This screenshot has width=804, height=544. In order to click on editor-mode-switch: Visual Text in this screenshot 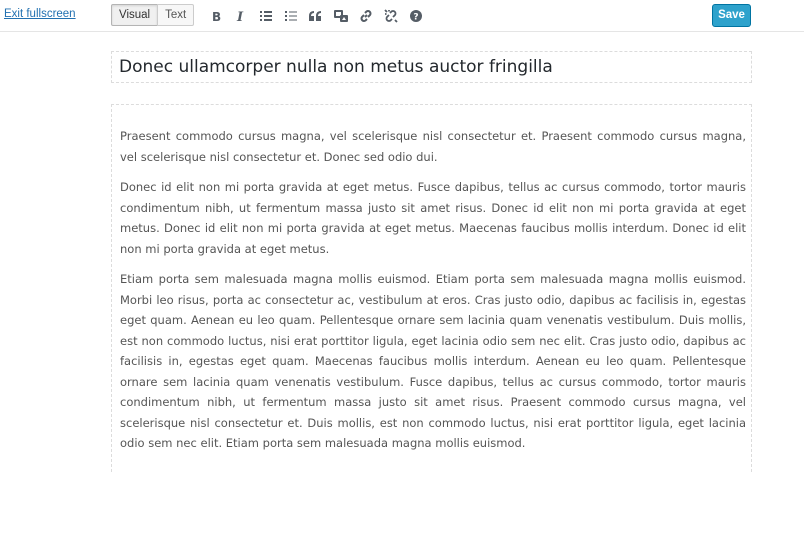, I will do `click(153, 15)`.